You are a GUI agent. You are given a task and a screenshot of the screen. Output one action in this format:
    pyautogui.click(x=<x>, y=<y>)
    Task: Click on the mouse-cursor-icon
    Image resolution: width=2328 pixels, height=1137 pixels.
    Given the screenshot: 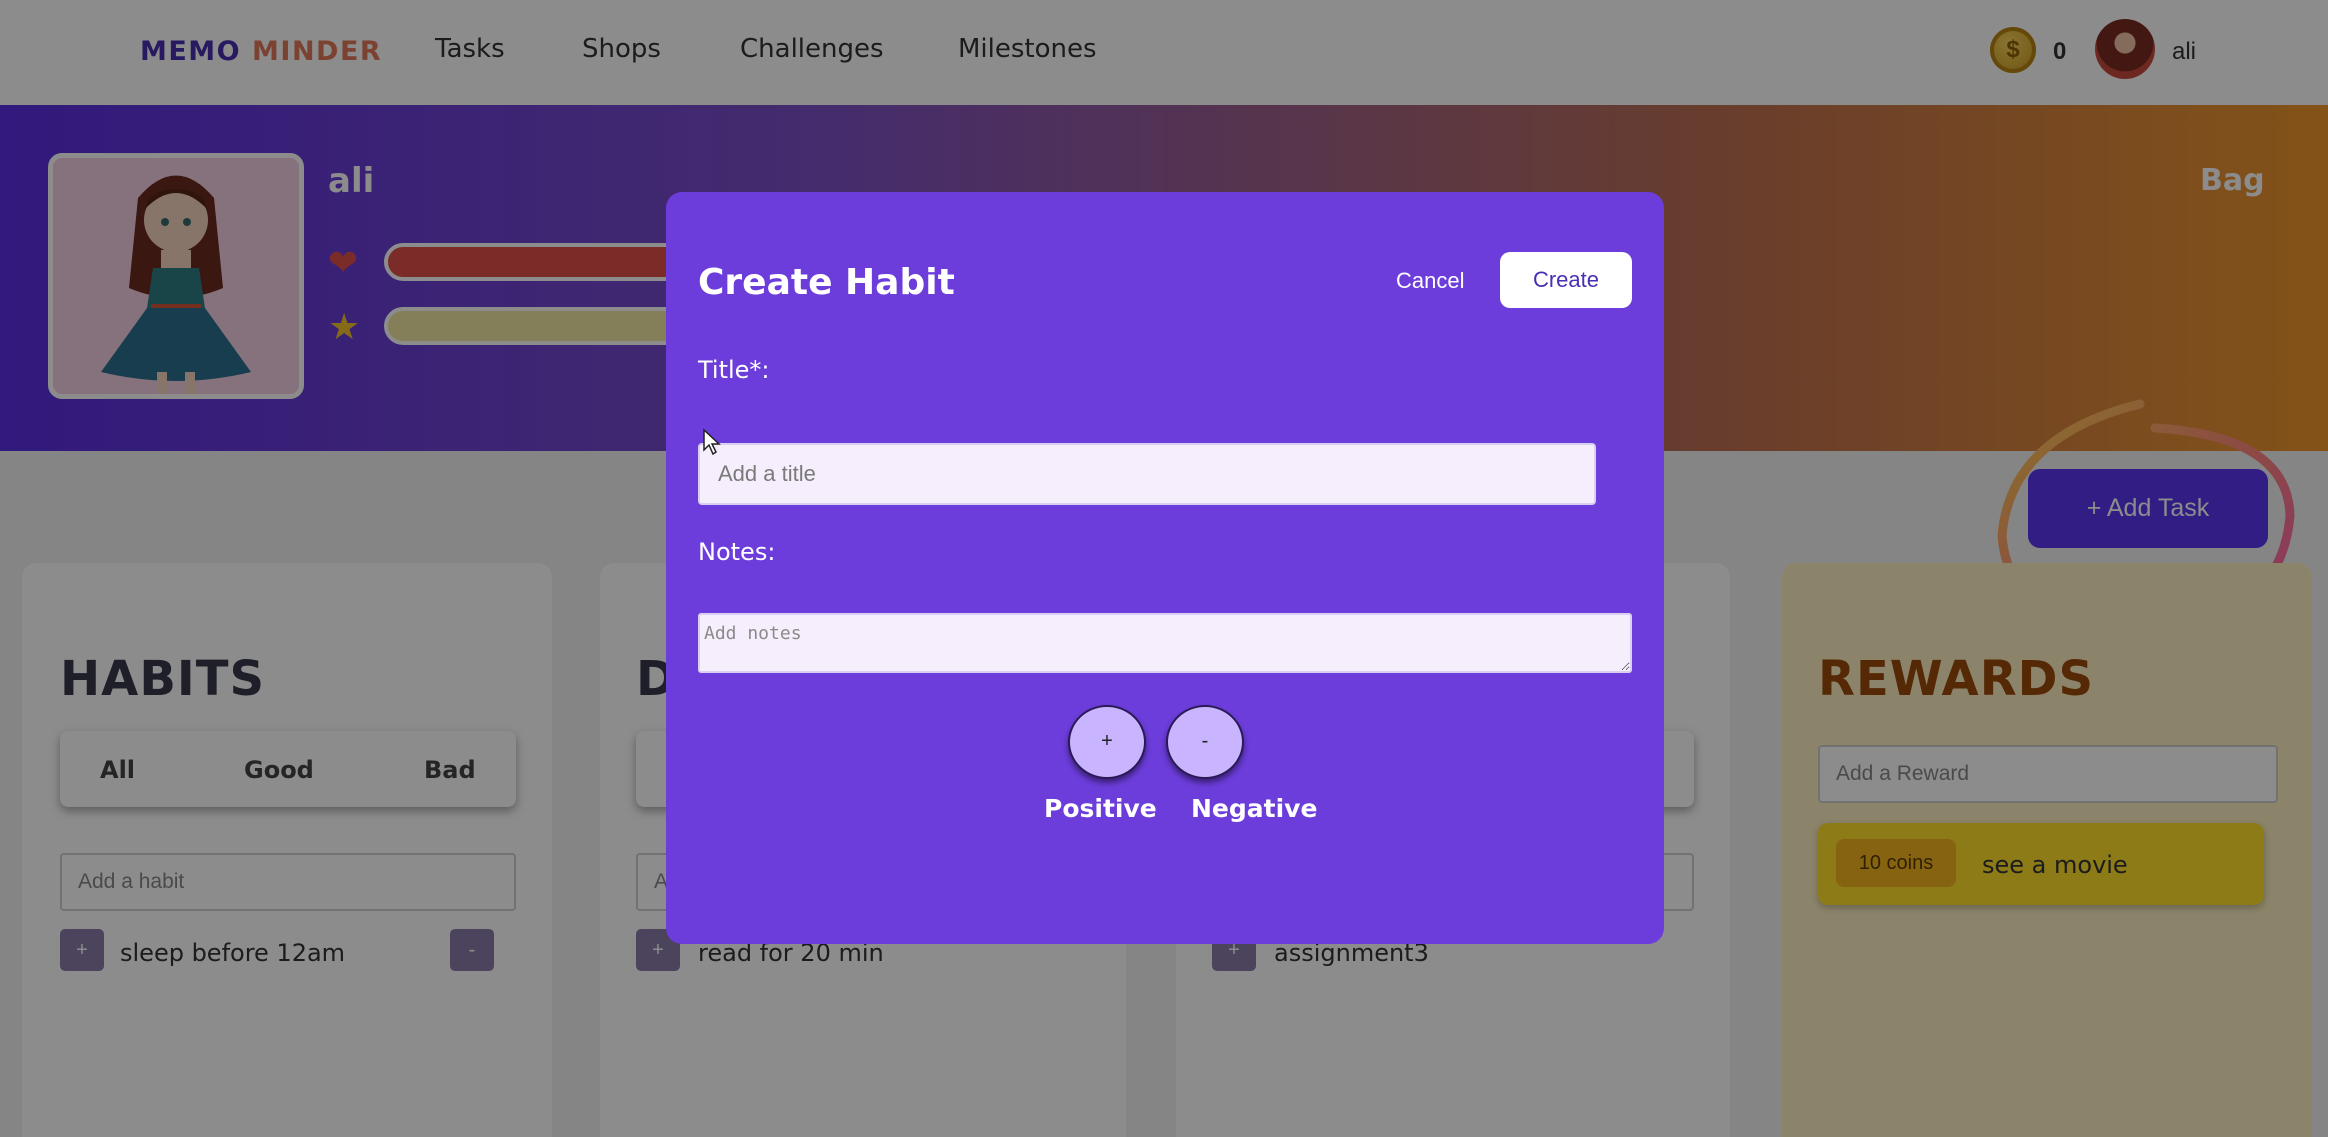 What is the action you would take?
    pyautogui.click(x=712, y=442)
    